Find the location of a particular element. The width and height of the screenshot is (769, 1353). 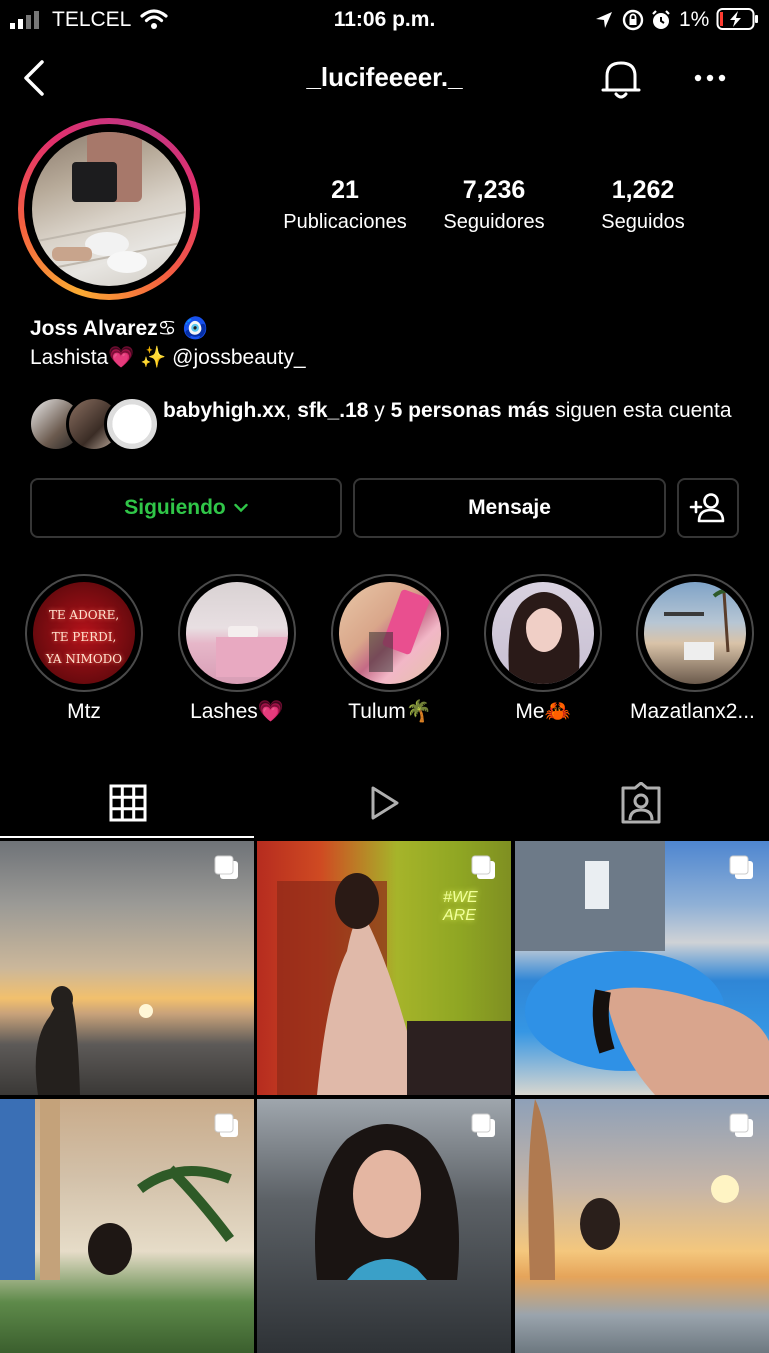

tab-reels is located at coordinates (384, 803).